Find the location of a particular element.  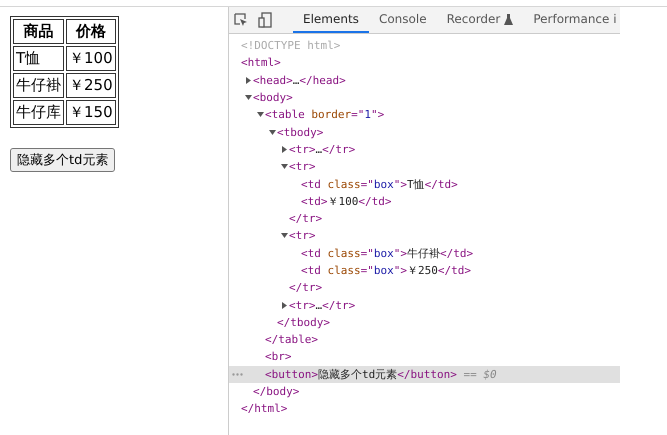

selected-dom-row: <button>隐藏多个td元素</button> == $0 is located at coordinates (424, 374).